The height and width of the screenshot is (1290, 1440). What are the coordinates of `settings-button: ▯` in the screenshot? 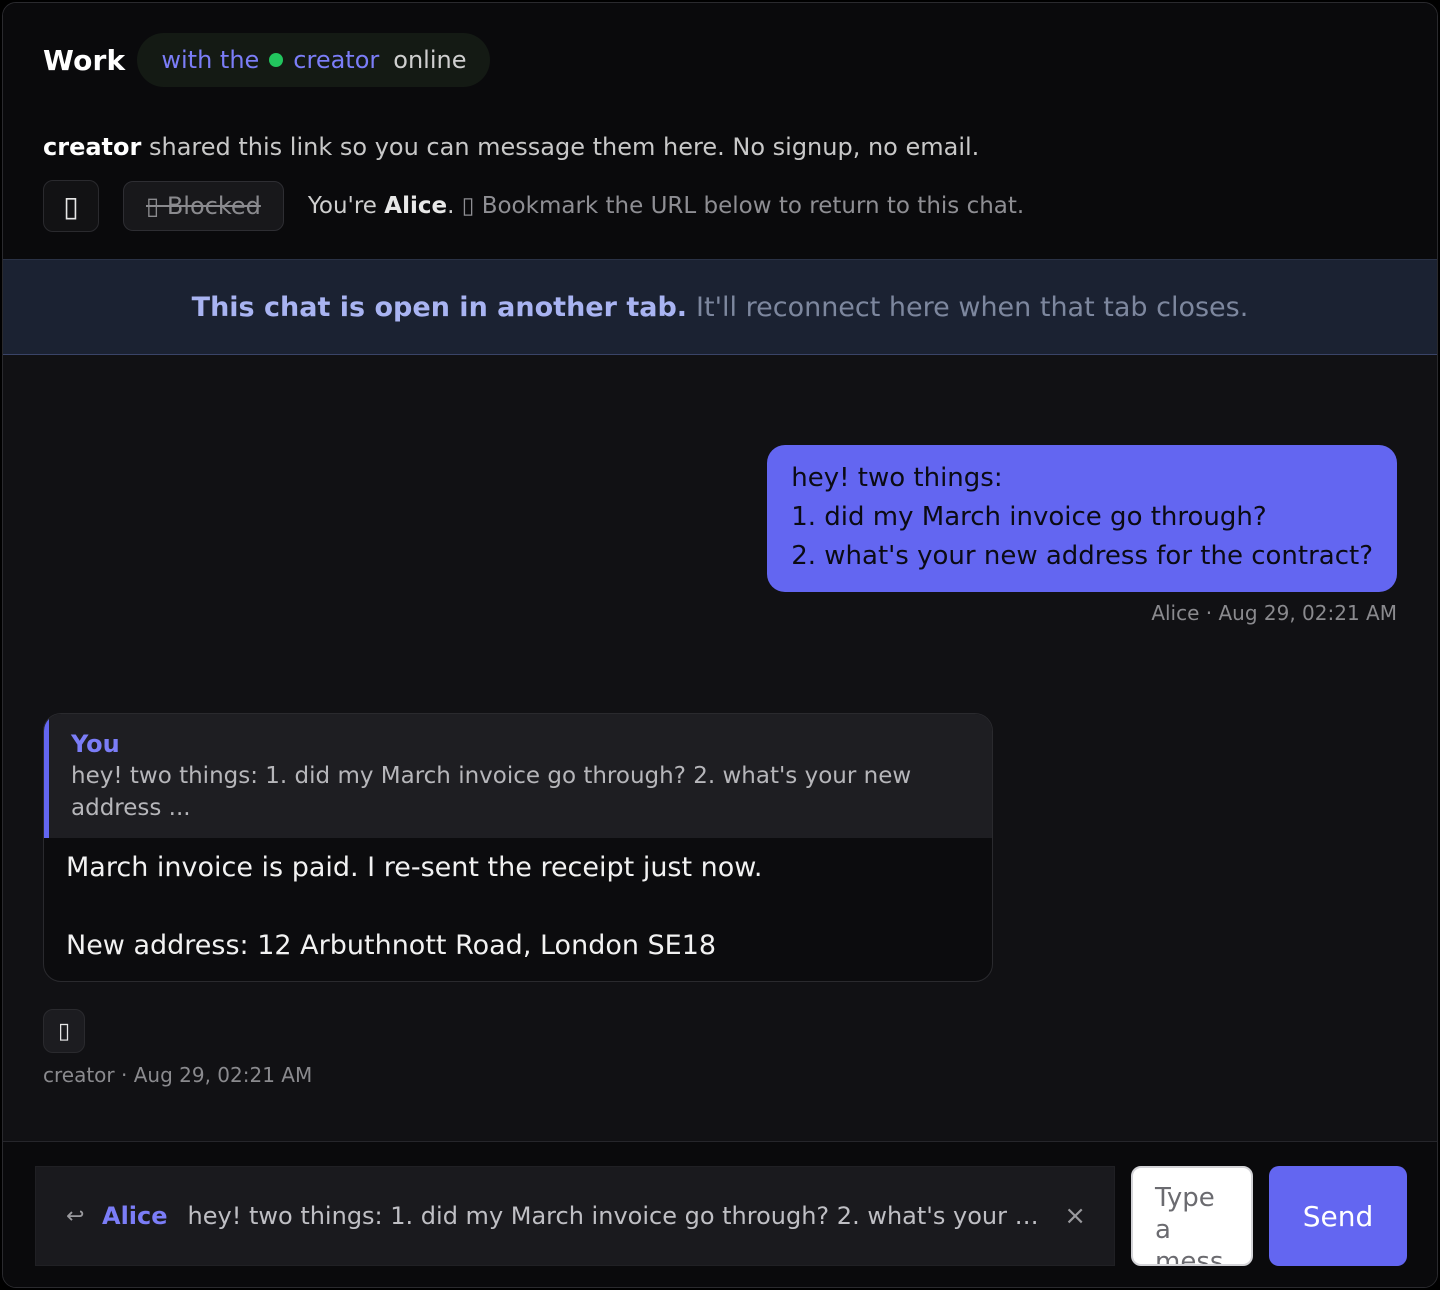 It's located at (71, 206).